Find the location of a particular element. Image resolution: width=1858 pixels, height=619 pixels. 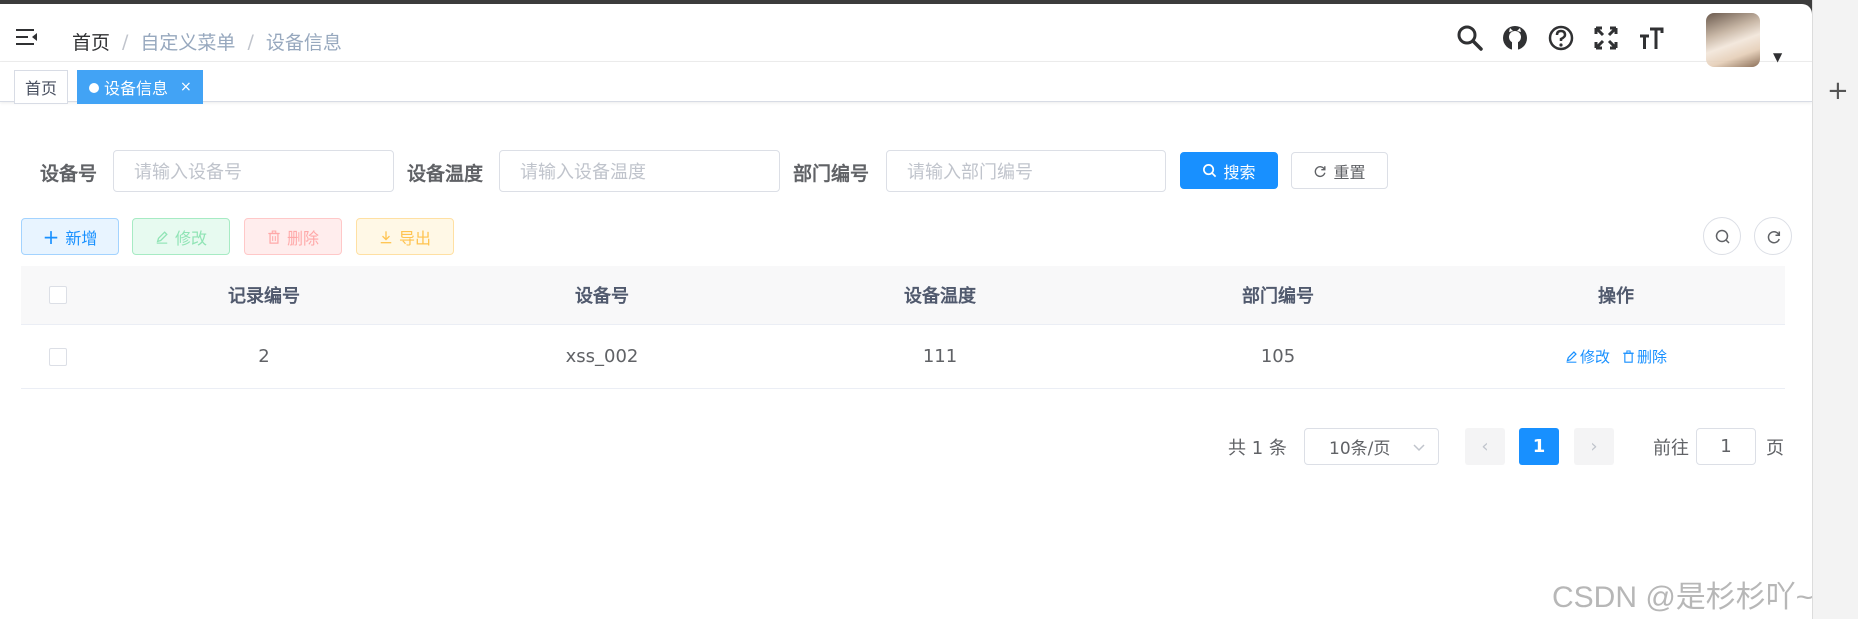

column-header-dept-no: 部门编号 is located at coordinates (1278, 296).